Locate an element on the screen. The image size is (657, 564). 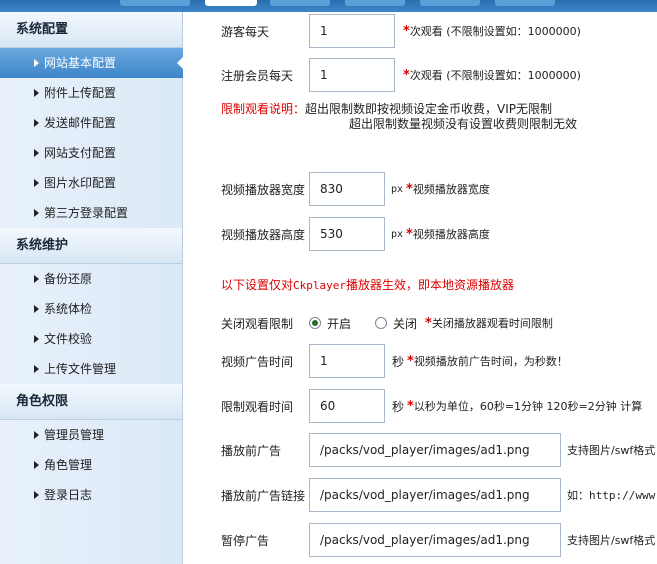
player-width-hint: 视频播放器宽度 is located at coordinates (451, 189).